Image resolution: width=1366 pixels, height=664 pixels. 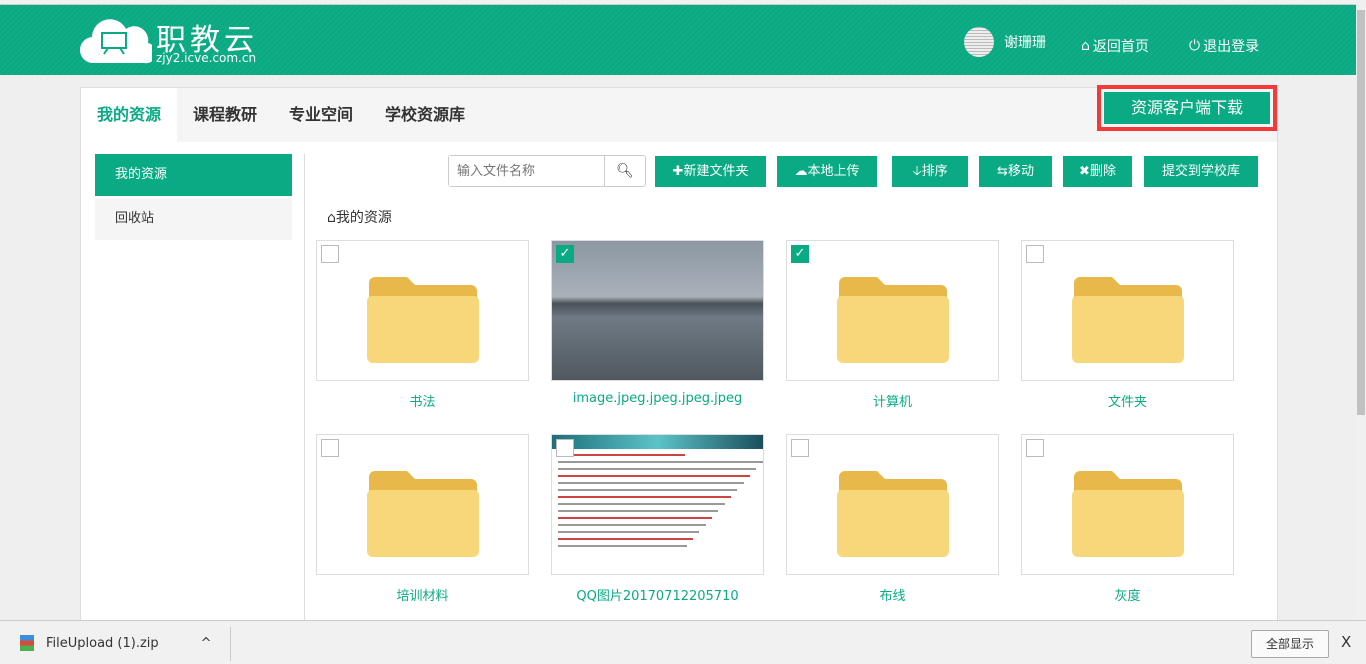 I want to click on archive-icon, so click(x=27, y=643).